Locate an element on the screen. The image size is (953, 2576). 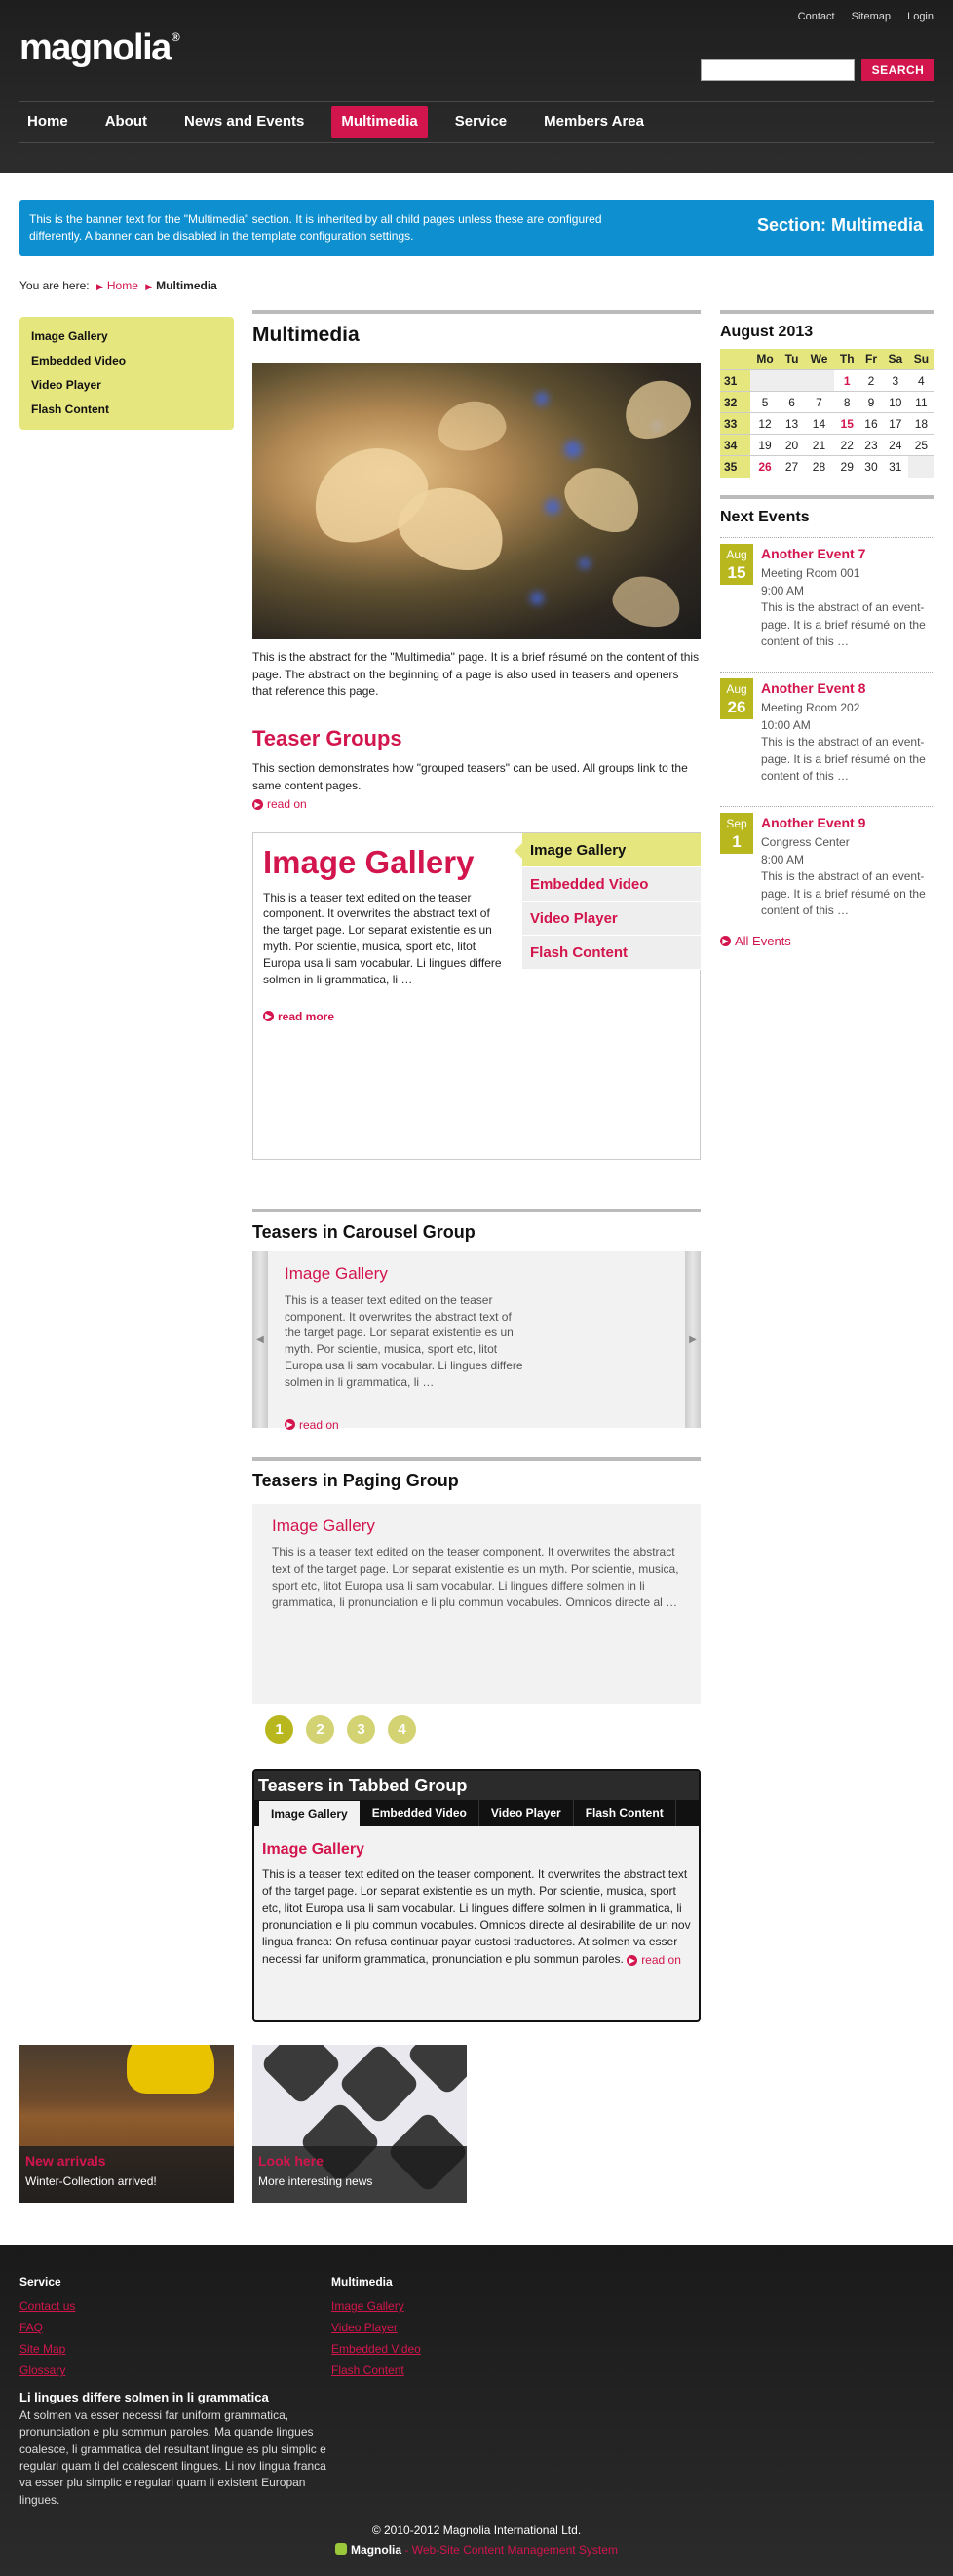
promo-subtitle: More interesting news is located at coordinates (315, 2180).